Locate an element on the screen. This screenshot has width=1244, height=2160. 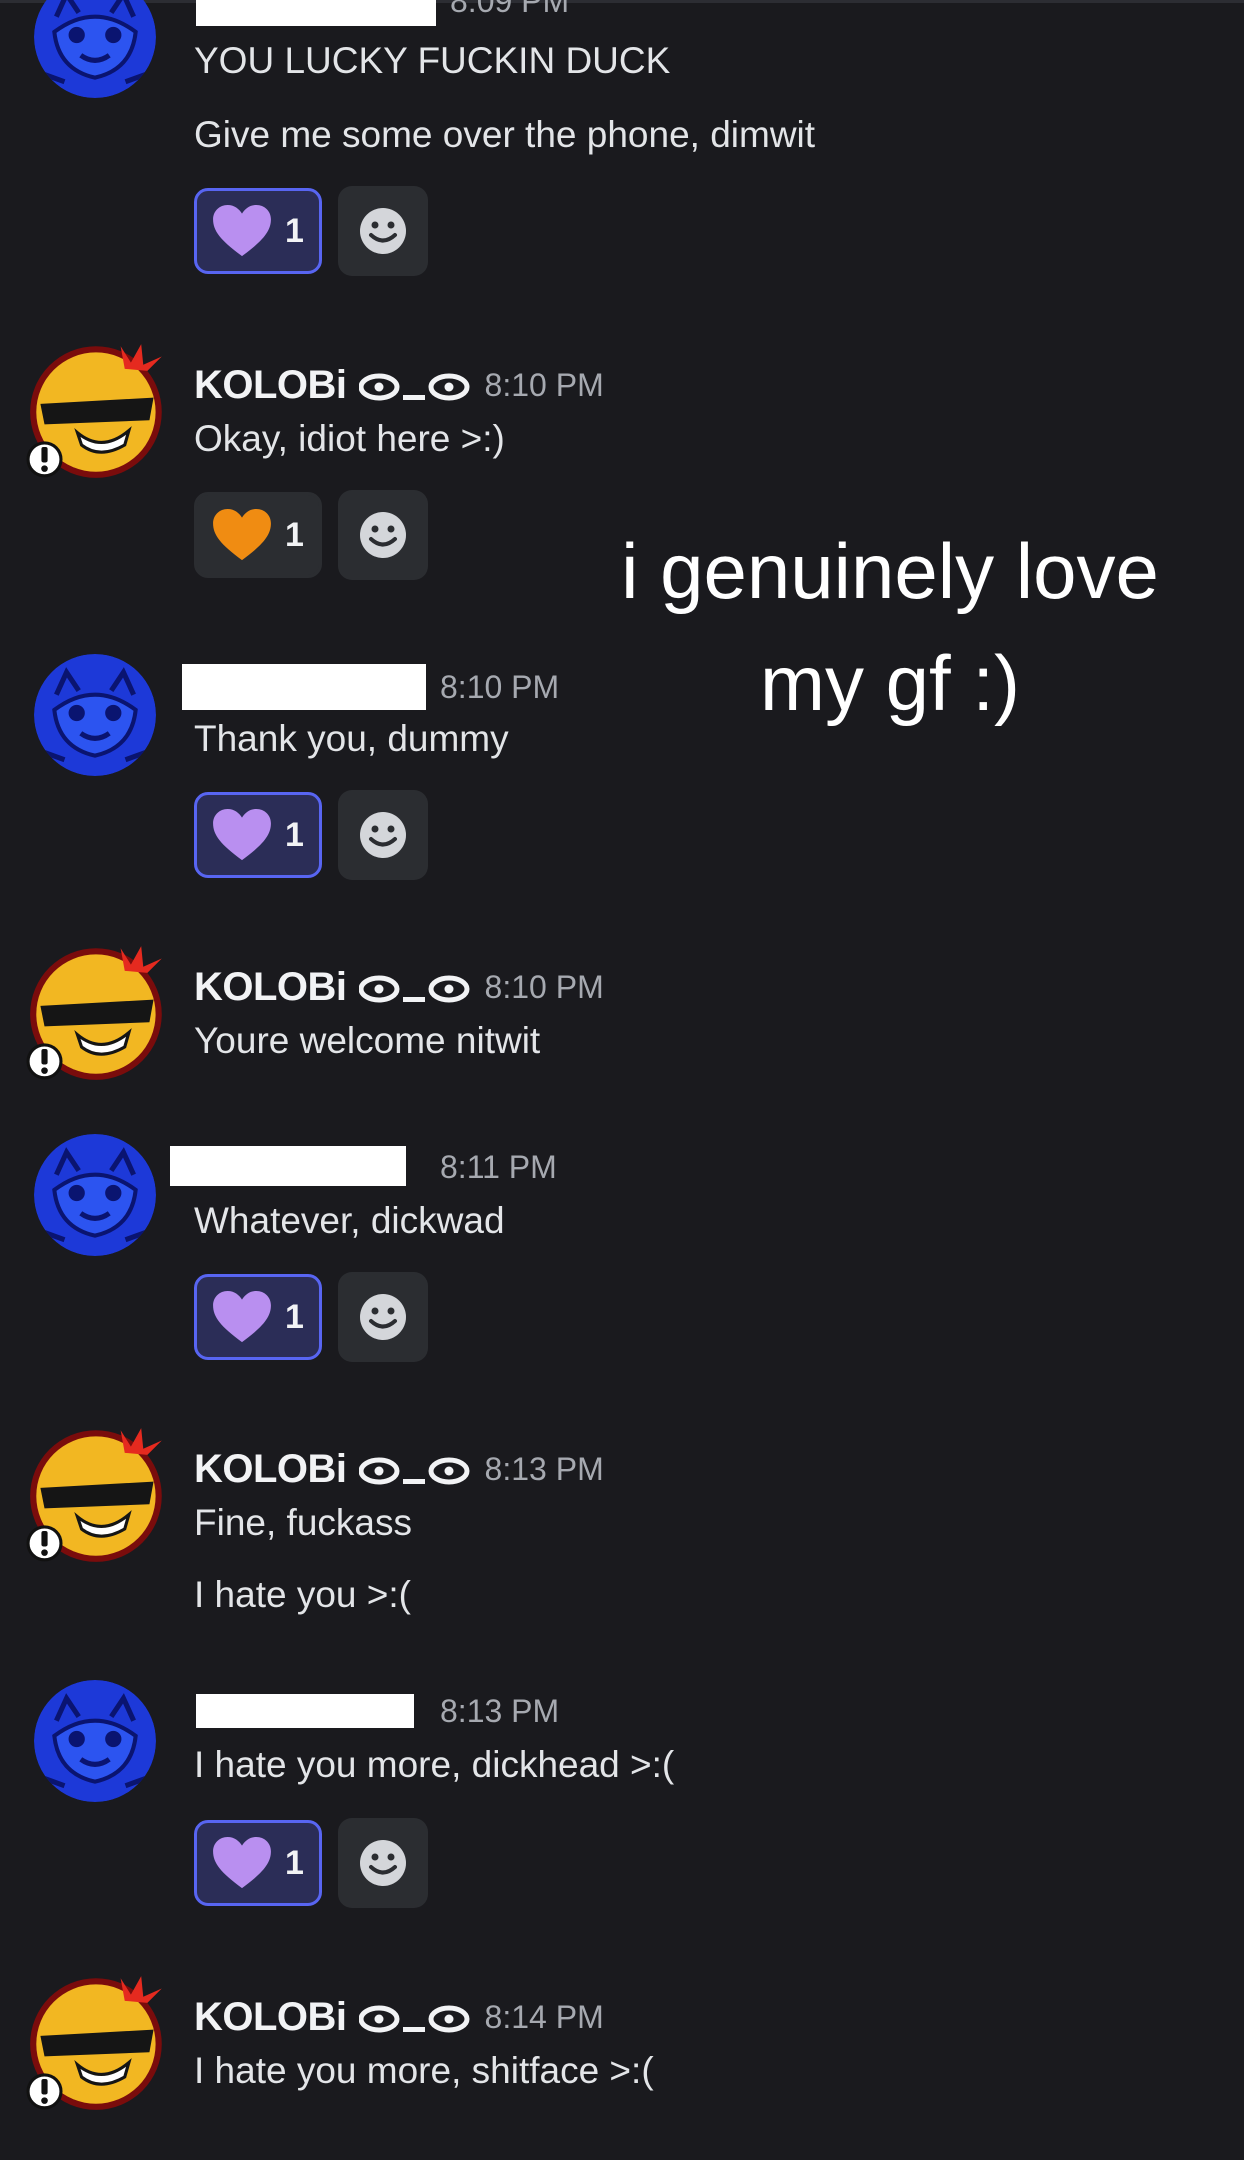
timestamp: 8:09 PM is located at coordinates (510, 9).